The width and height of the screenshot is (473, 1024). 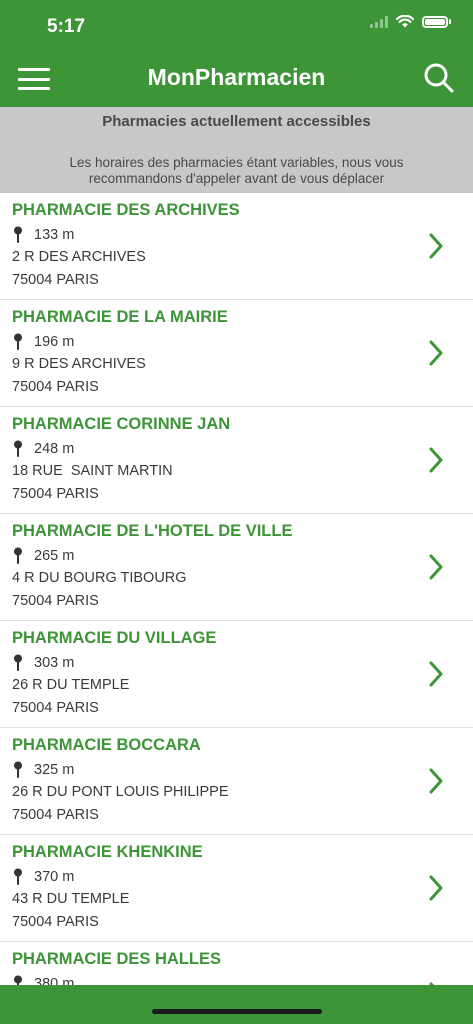 I want to click on pharmacy-name: PHARMACIE DES HALLES, so click(x=117, y=959).